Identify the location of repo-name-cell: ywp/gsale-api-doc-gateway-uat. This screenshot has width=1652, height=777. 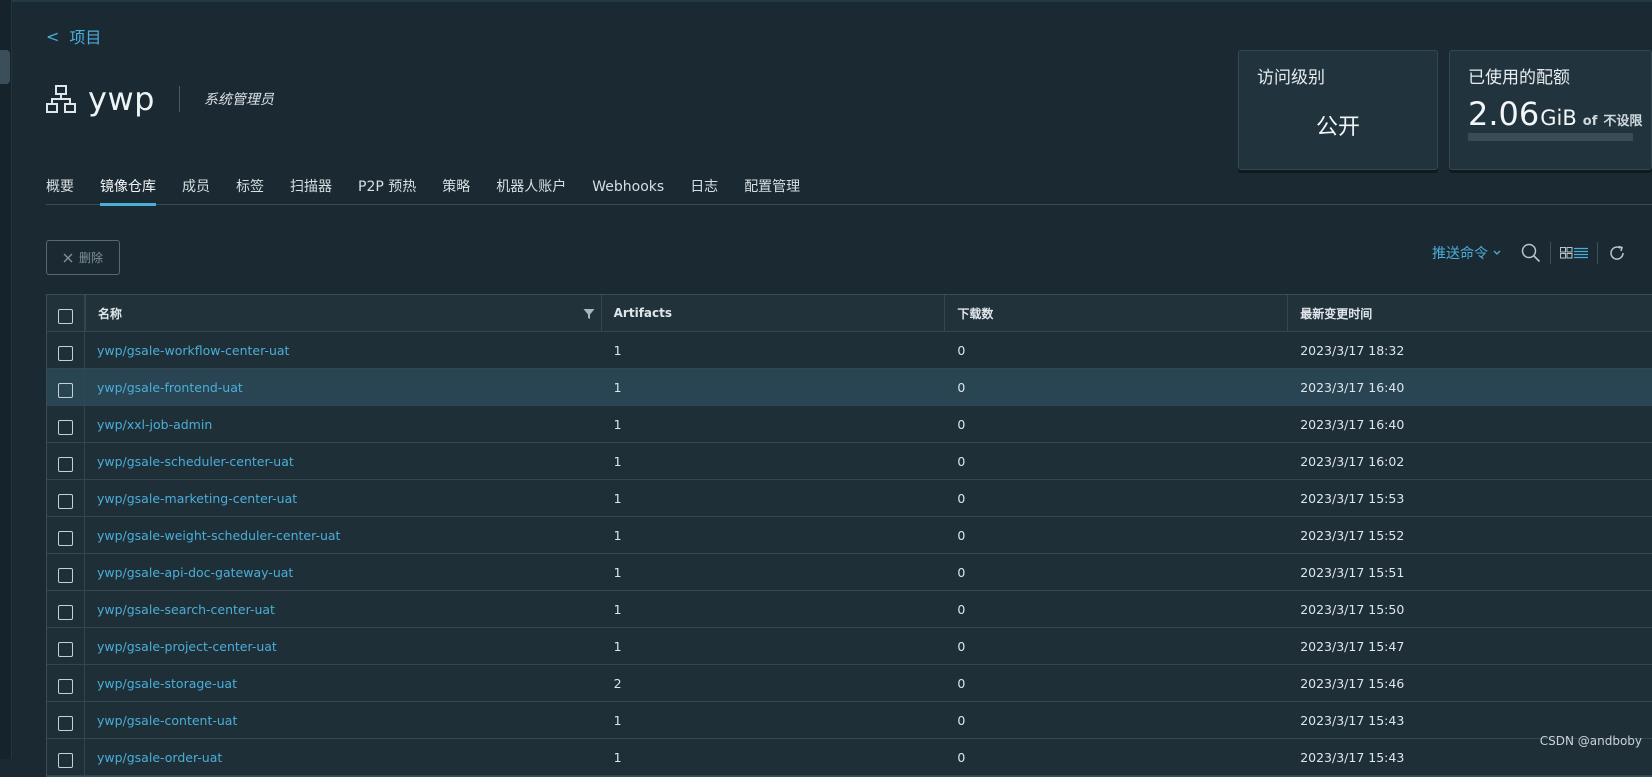
(343, 572).